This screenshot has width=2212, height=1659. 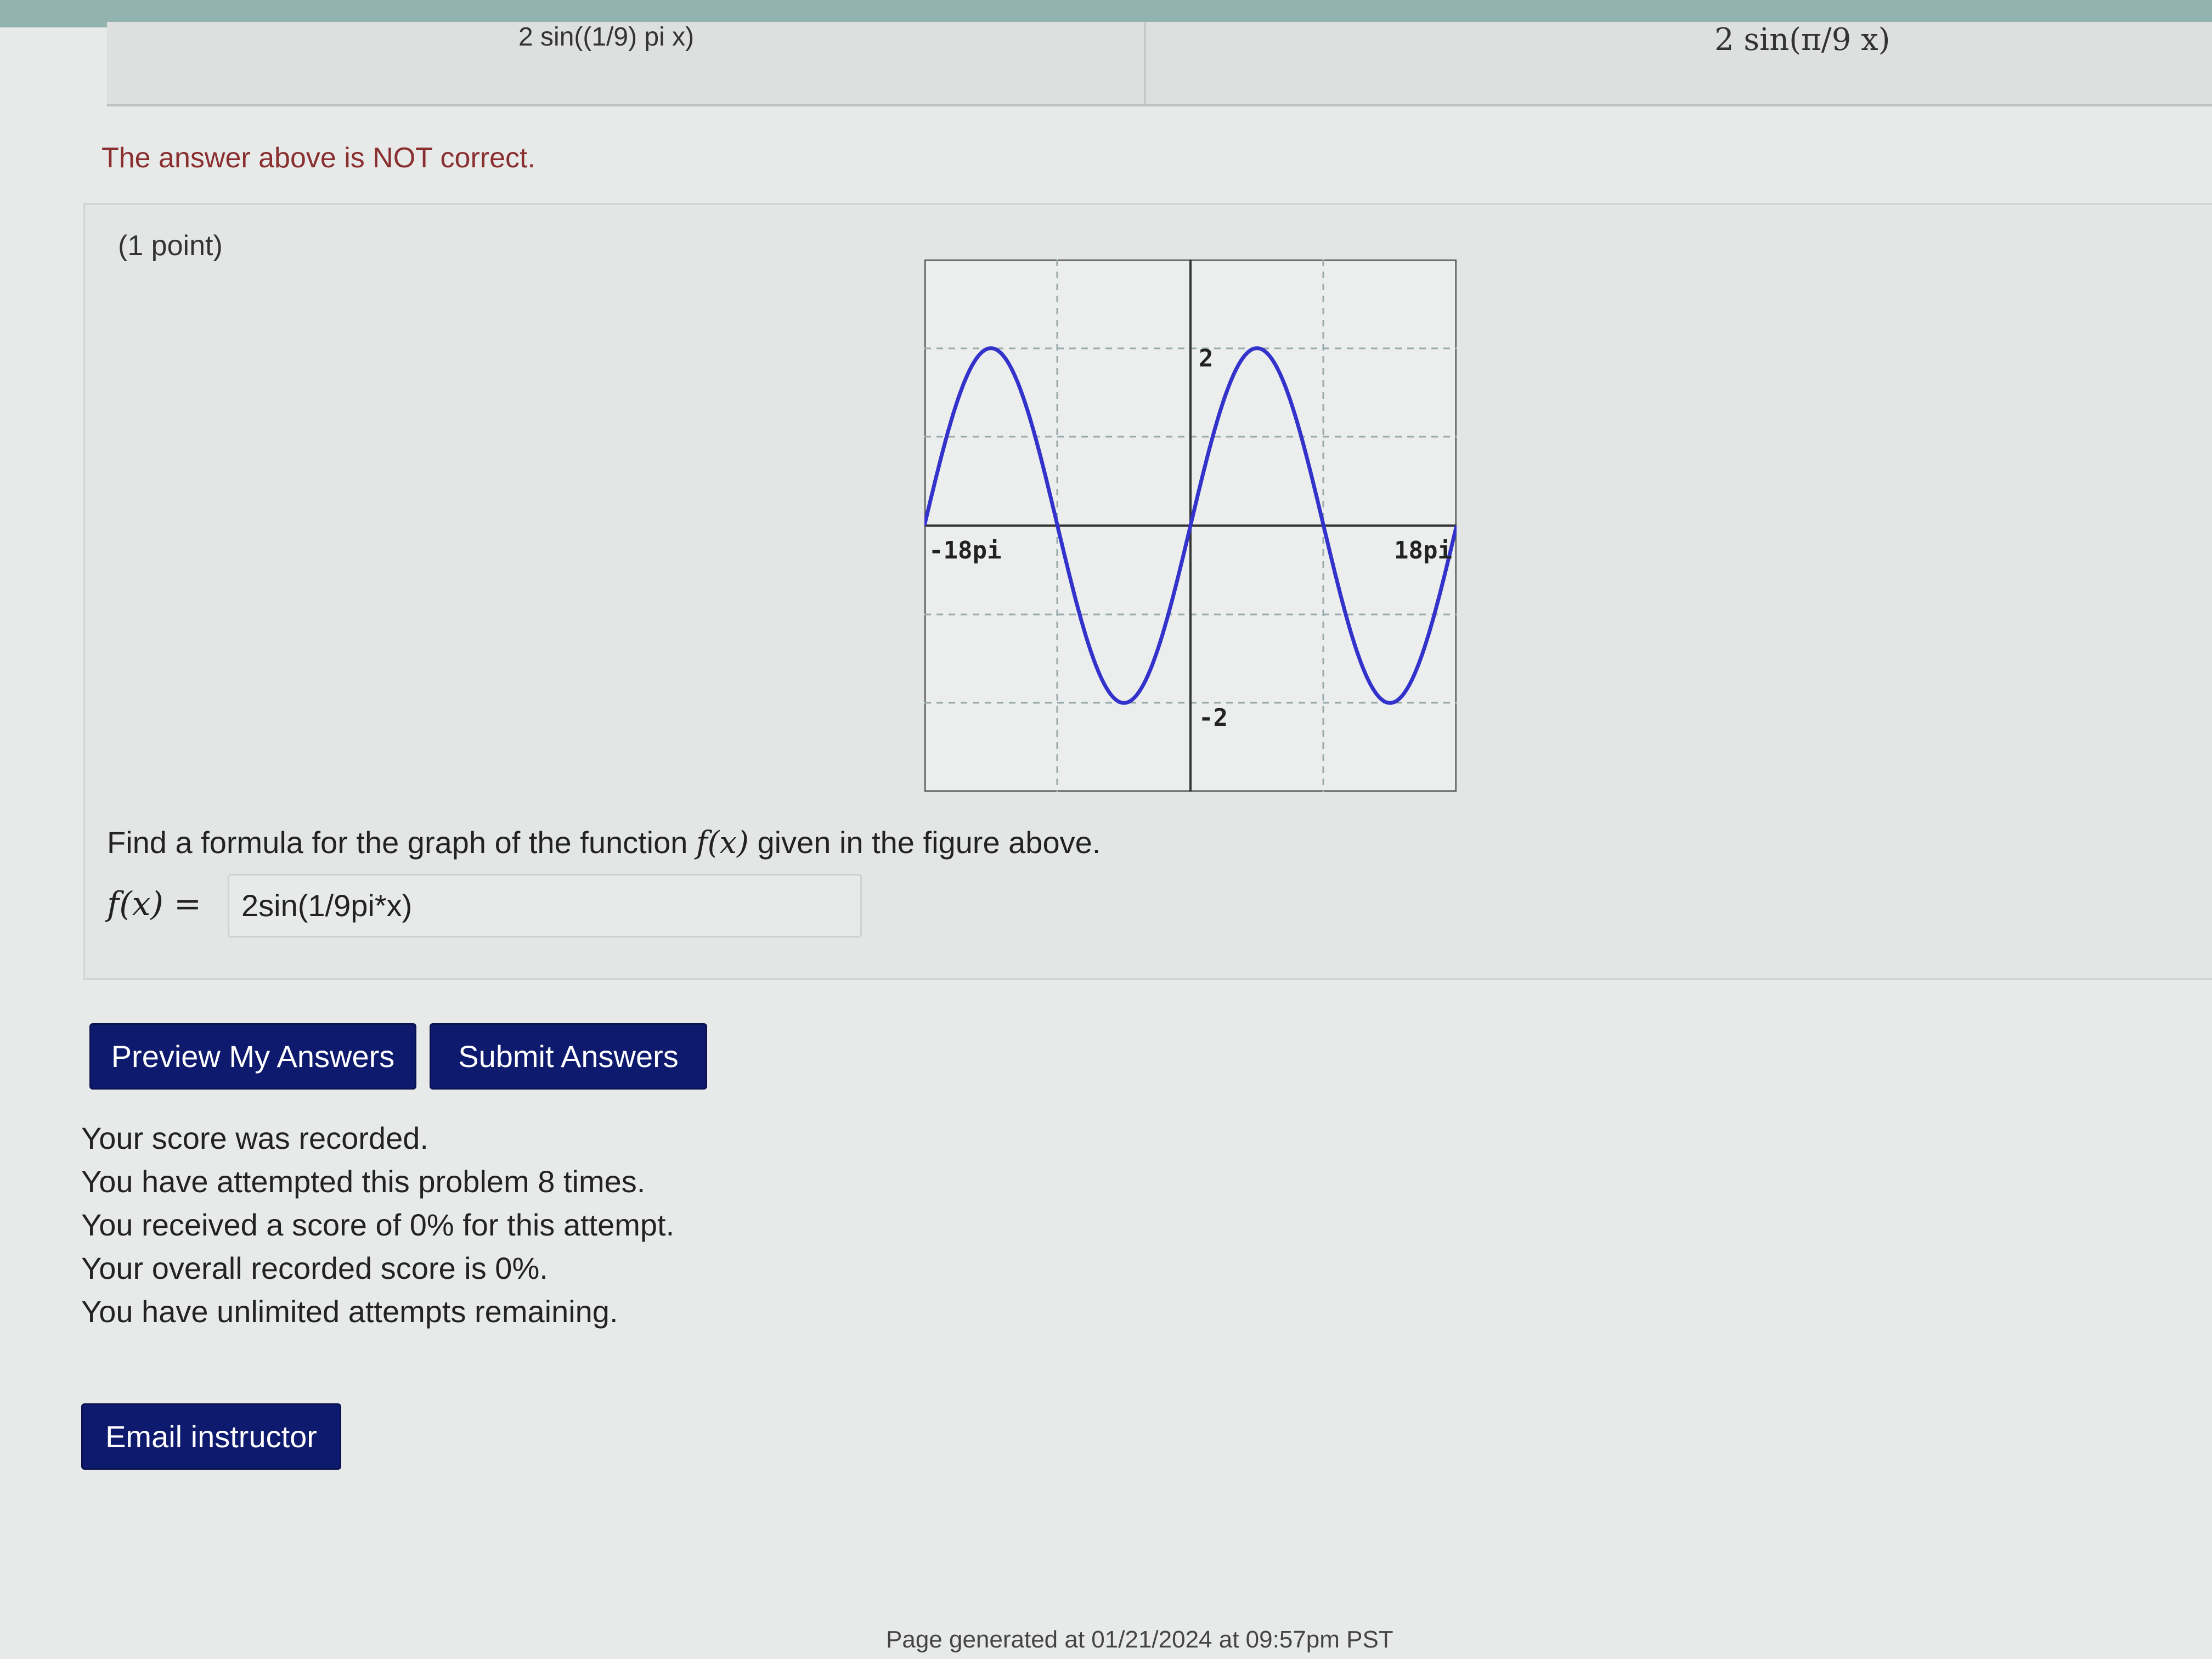 What do you see at coordinates (363, 1181) in the screenshot?
I see `score-line: You have attempted this problem 8 times.` at bounding box center [363, 1181].